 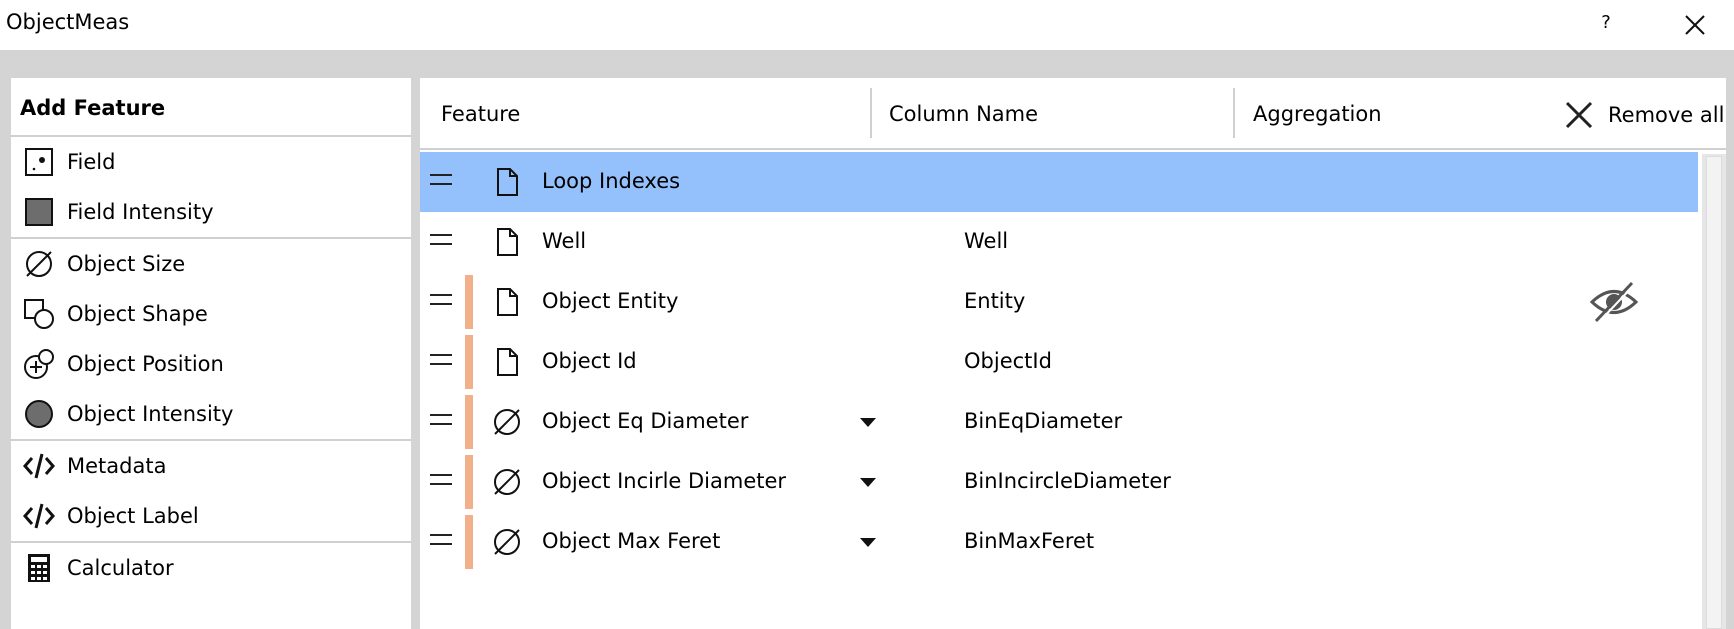 I want to click on table-row: Object Max Feret BinMaxFeret, so click(x=1059, y=542).